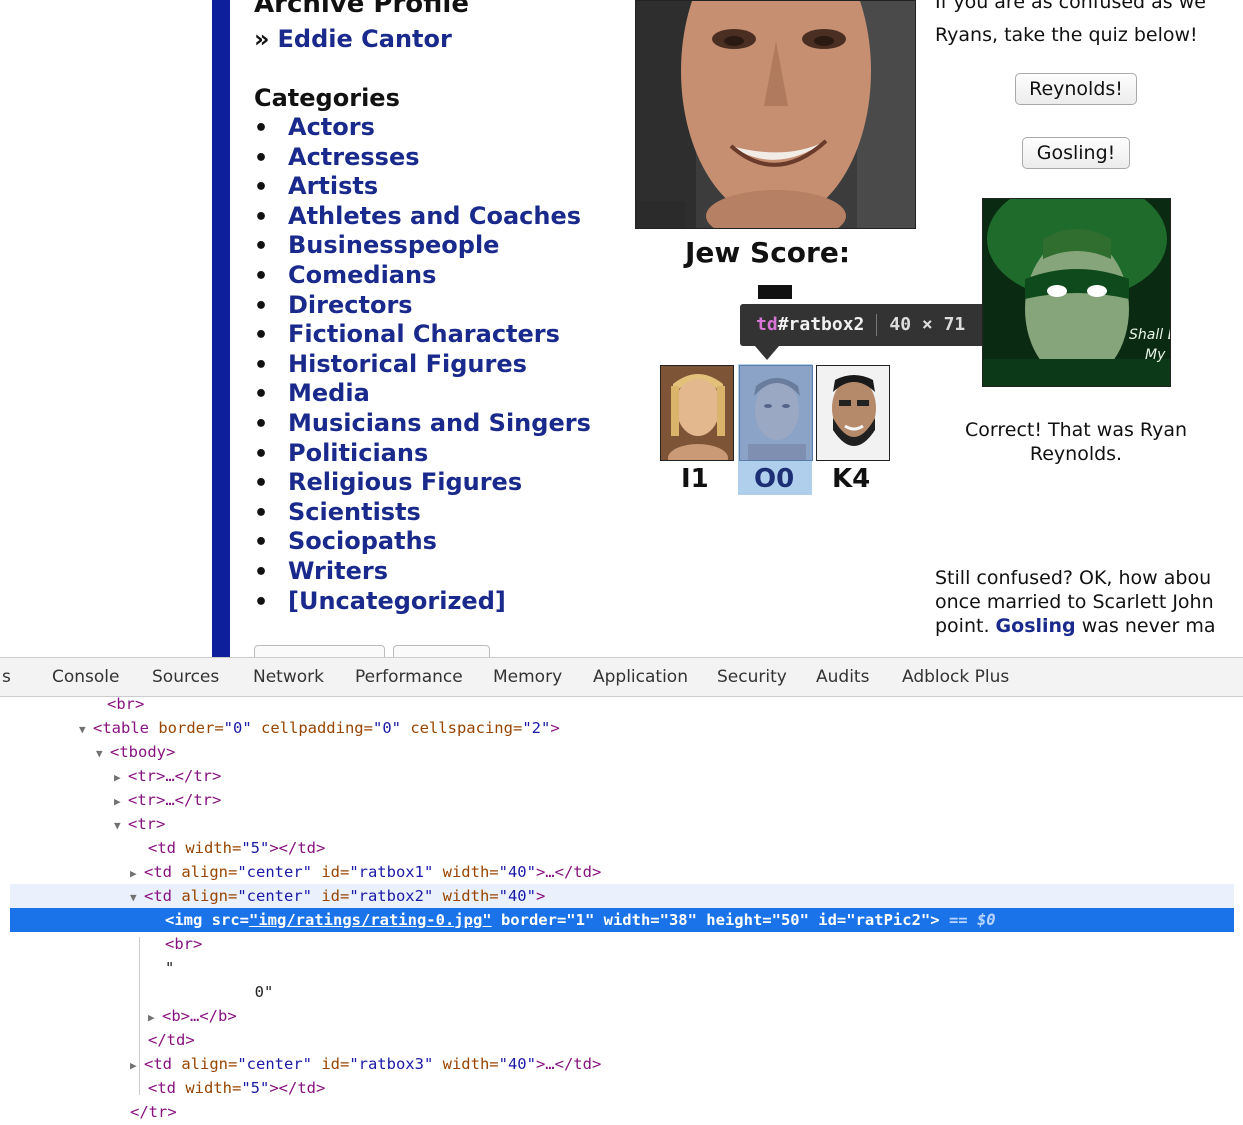 Image resolution: width=1243 pixels, height=1125 pixels. What do you see at coordinates (365, 39) in the screenshot?
I see `eddie-cantor-link-text: Eddie Cantor` at bounding box center [365, 39].